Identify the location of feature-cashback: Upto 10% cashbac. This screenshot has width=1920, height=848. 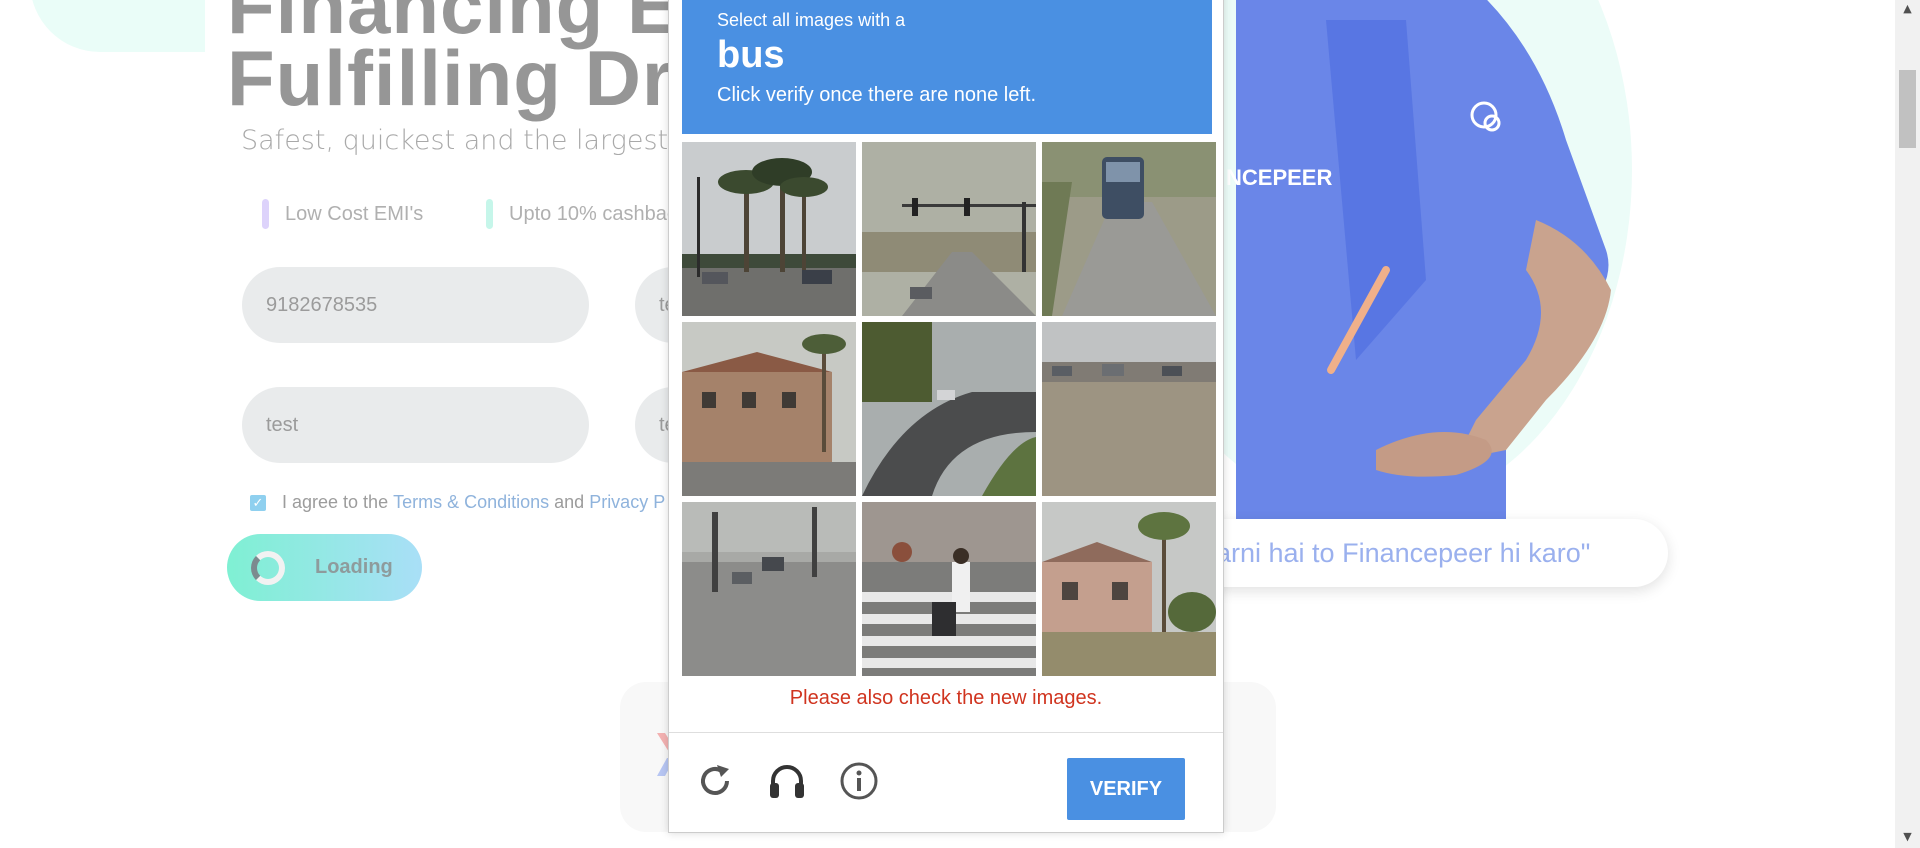
(581, 214).